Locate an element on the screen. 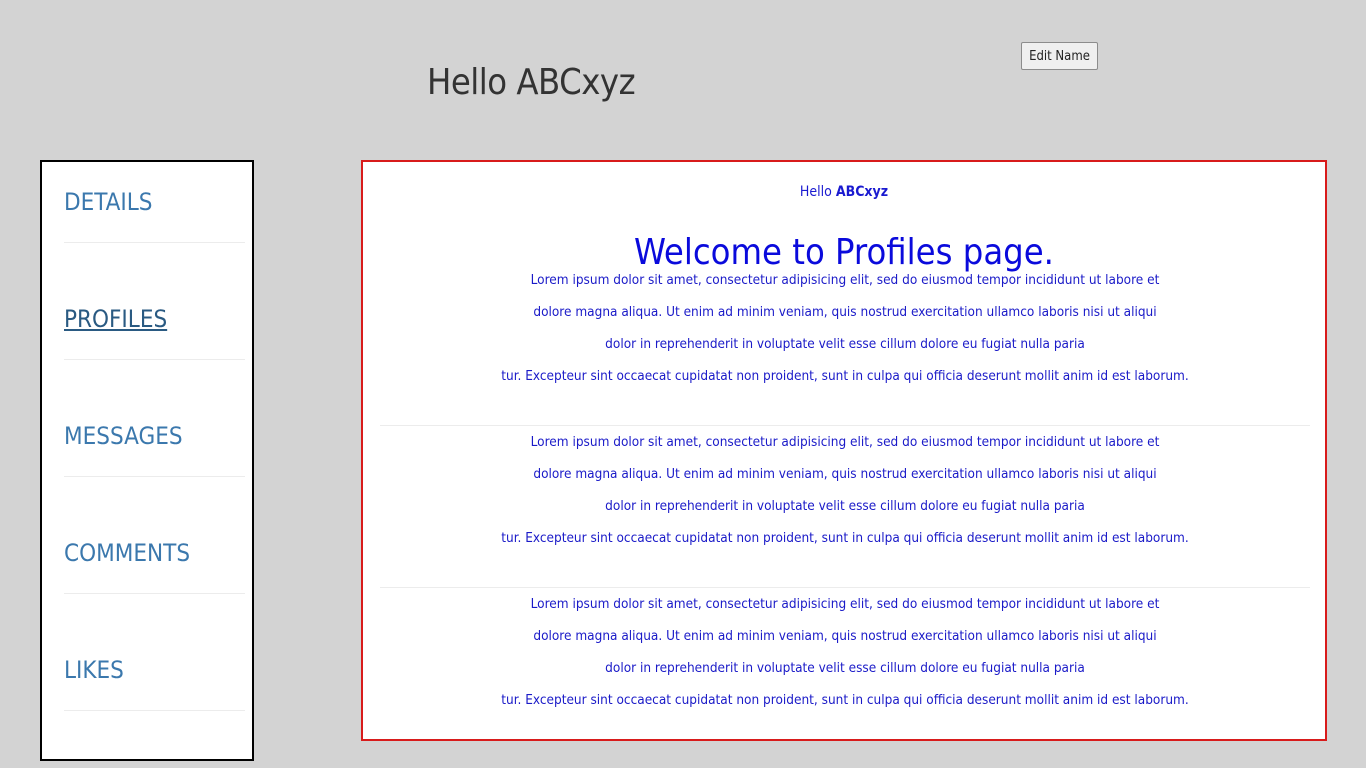 The width and height of the screenshot is (1366, 768). sidebar-nav: DETAILS PROFILES MESSAGES COMMENTS LIKES is located at coordinates (147, 460).